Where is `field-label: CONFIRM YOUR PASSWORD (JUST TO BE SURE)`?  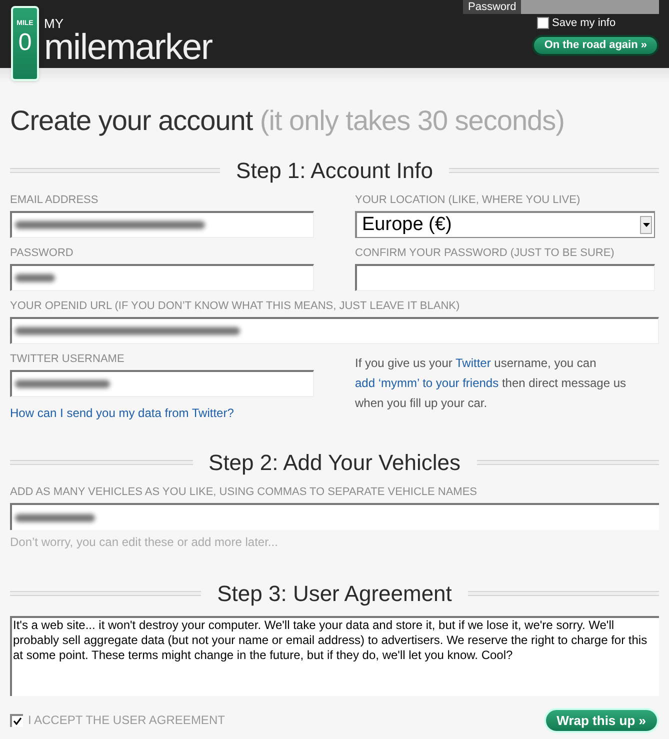
field-label: CONFIRM YOUR PASSWORD (JUST TO BE SURE) is located at coordinates (485, 253).